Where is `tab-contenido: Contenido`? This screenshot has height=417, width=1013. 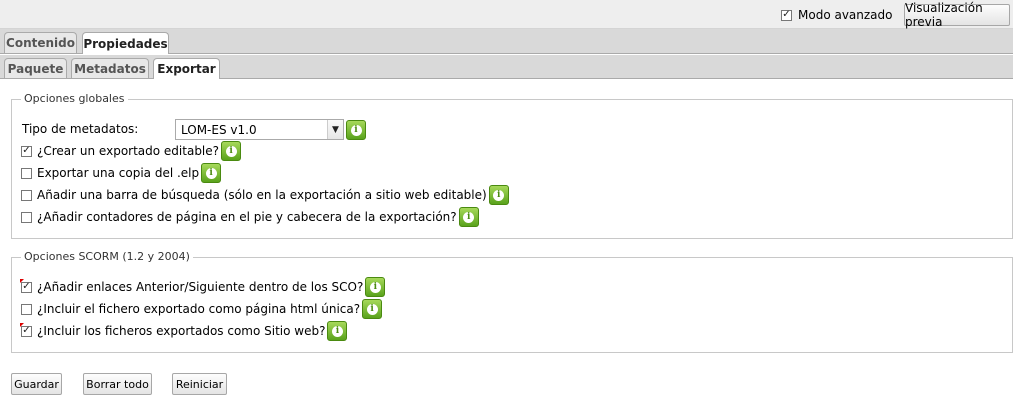 tab-contenido: Contenido is located at coordinates (40, 42).